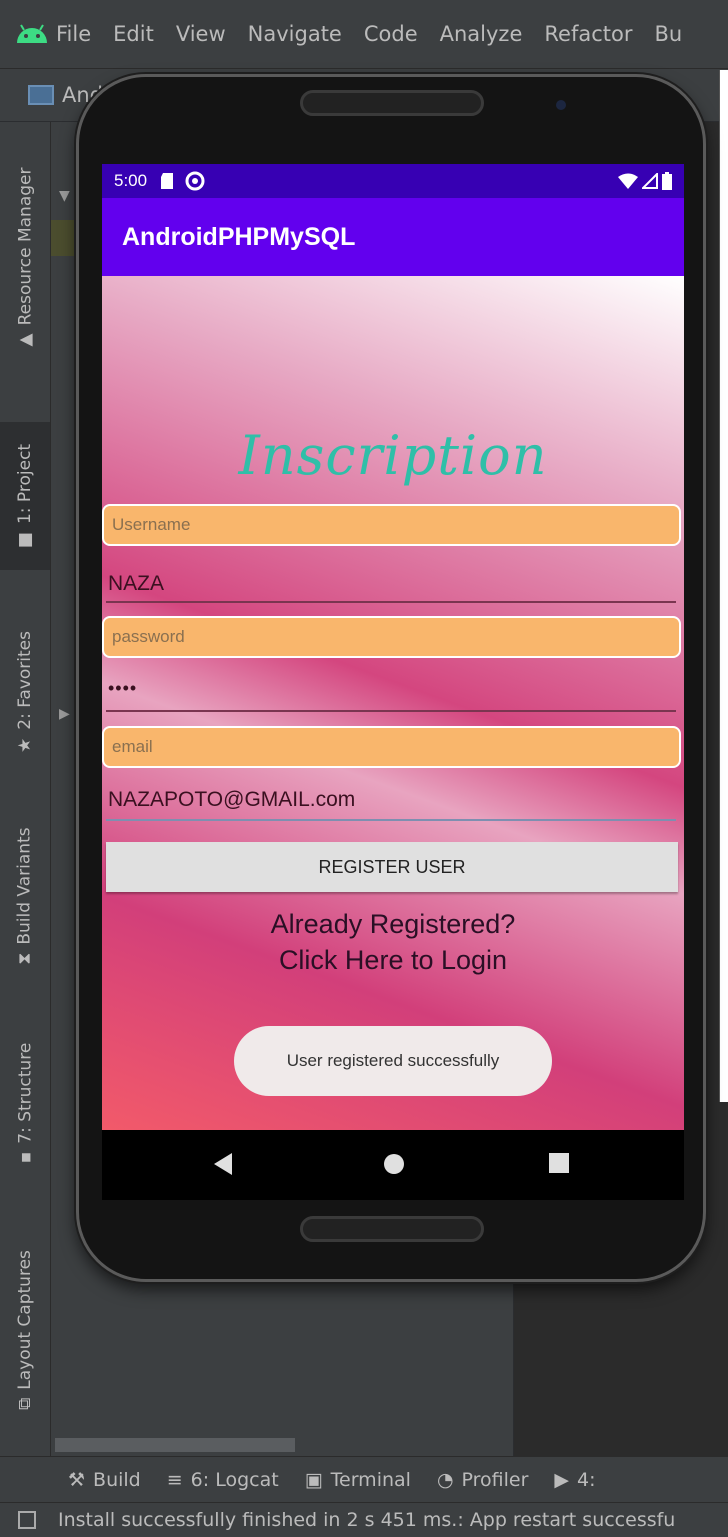 The image size is (728, 1537). I want to click on android-status-bar: 5:00, so click(393, 181).